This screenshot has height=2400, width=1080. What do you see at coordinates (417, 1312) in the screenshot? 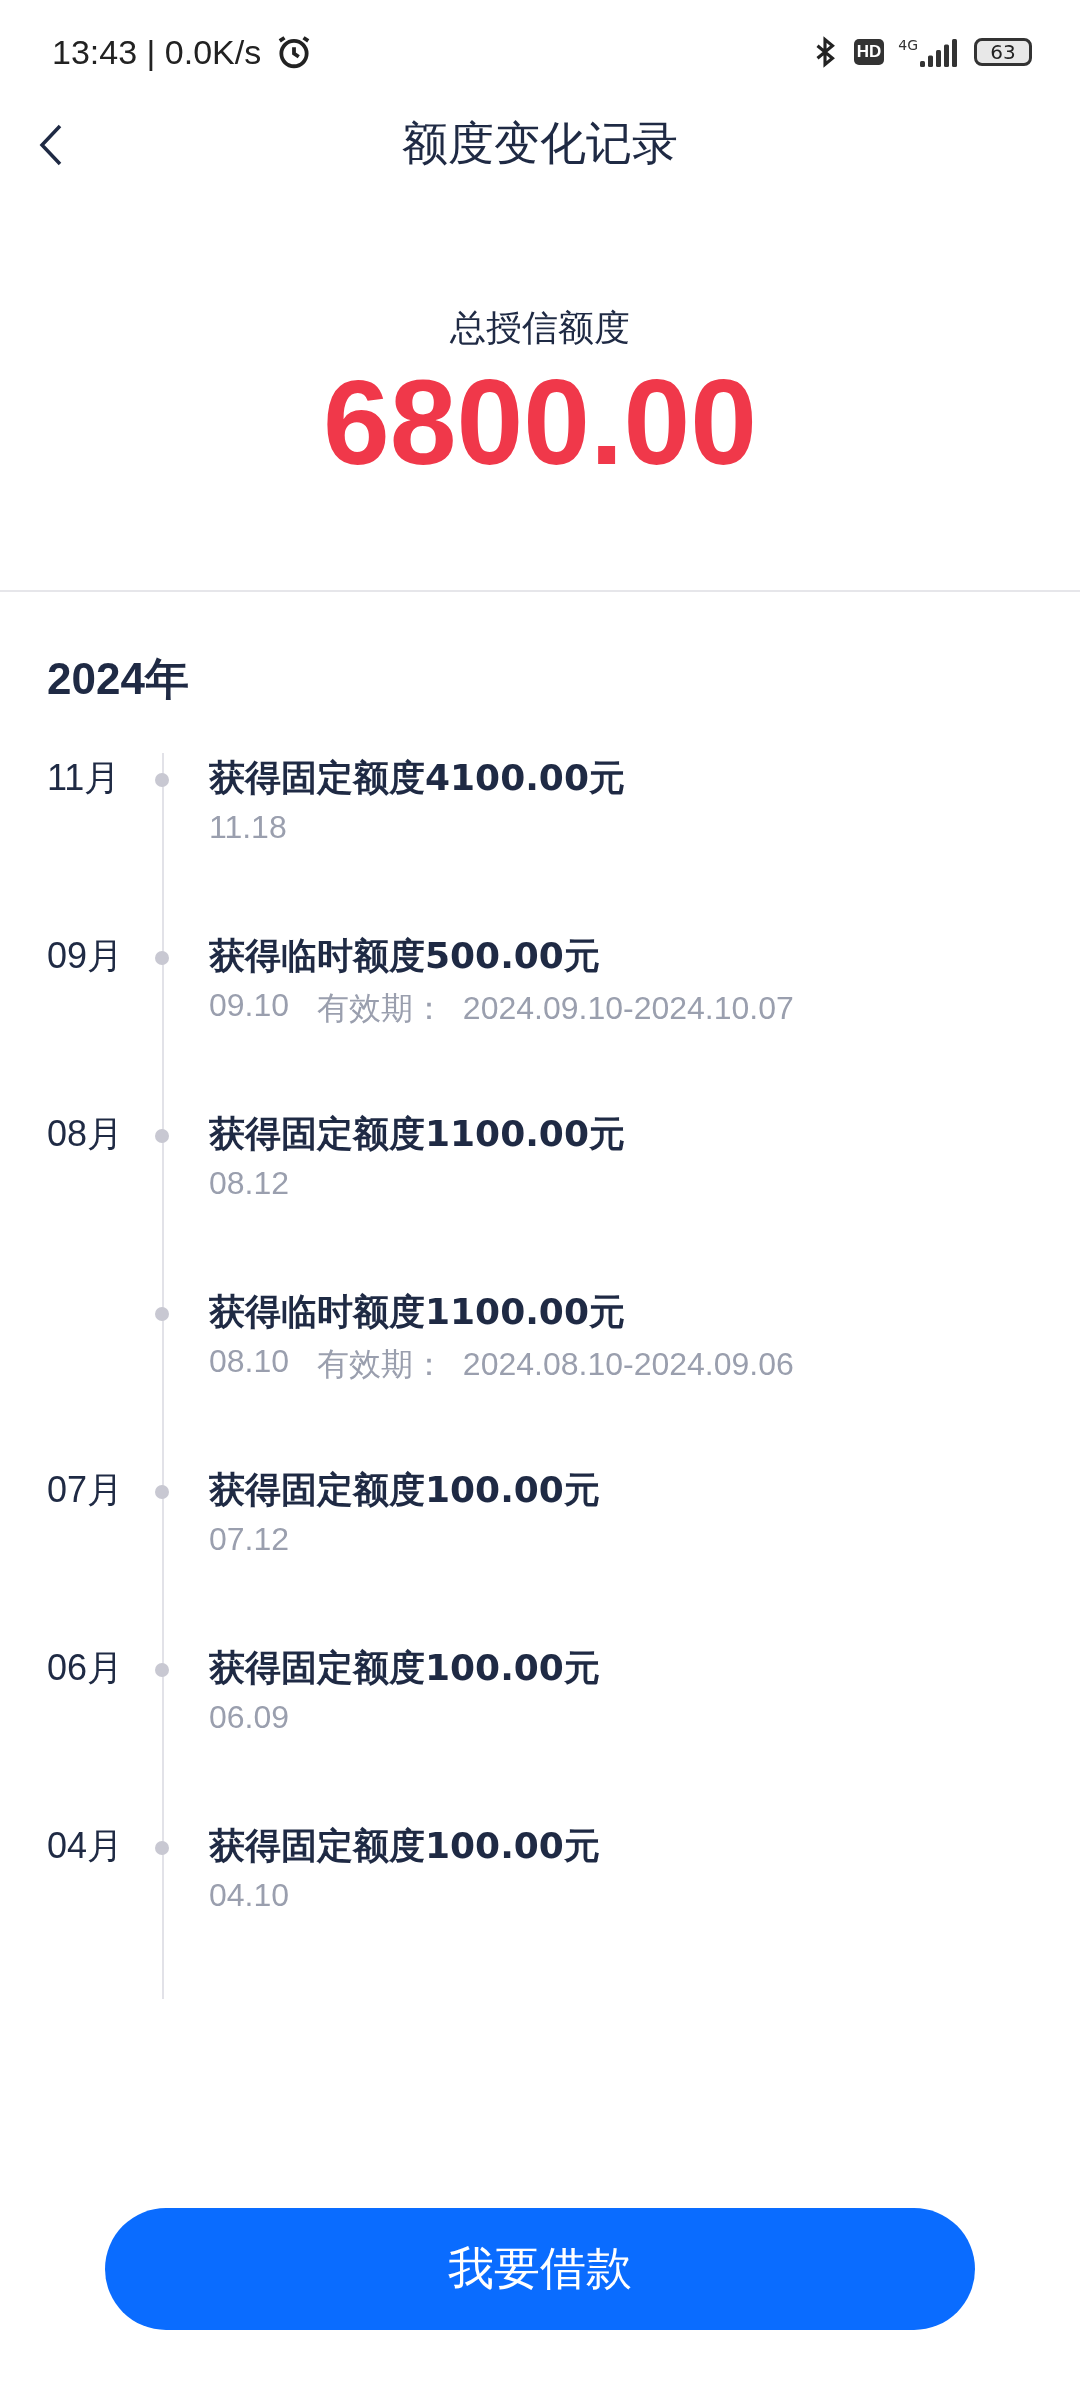
I see `record-title: 获得临时额度1100.00元` at bounding box center [417, 1312].